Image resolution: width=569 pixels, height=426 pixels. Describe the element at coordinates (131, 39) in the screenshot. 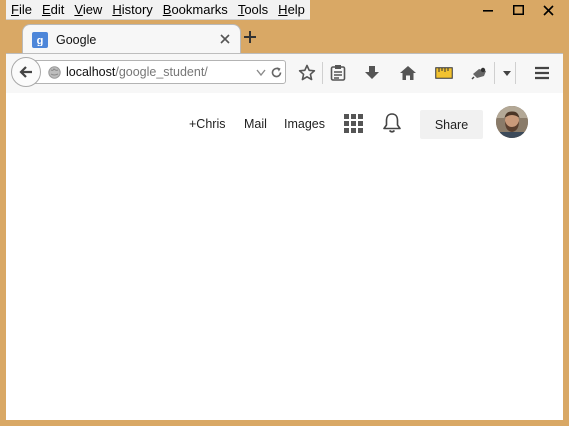

I see `tab-google: g Google` at that location.